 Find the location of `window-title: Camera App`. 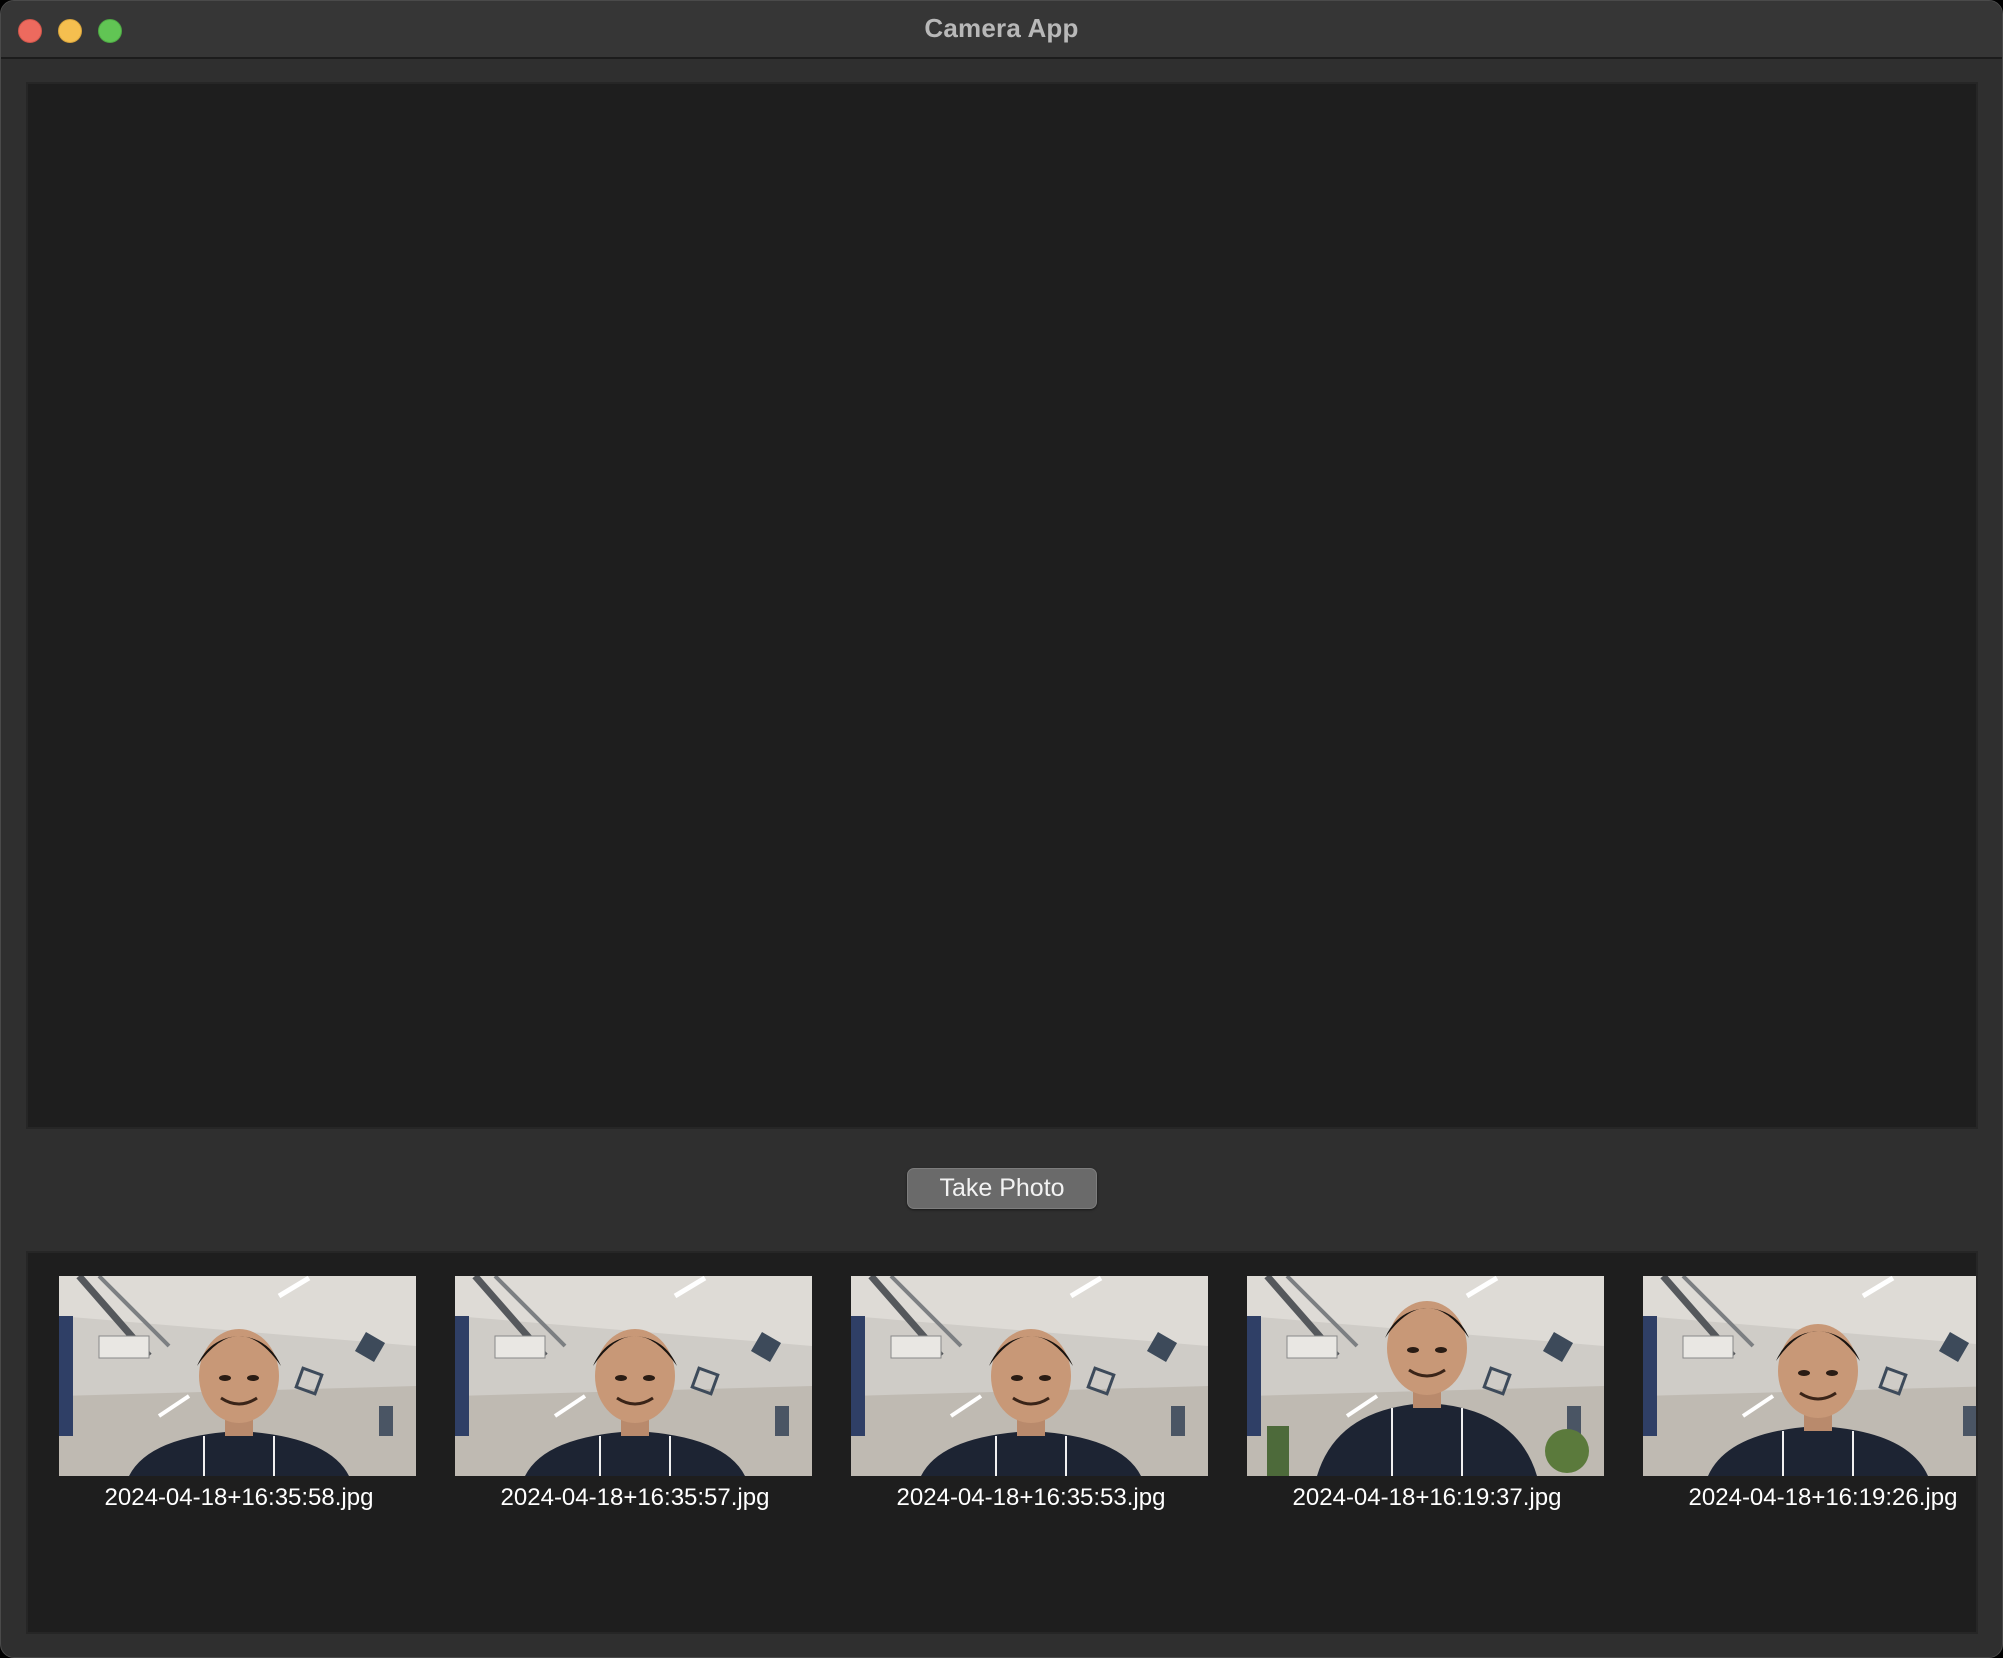

window-title: Camera App is located at coordinates (1001, 28).